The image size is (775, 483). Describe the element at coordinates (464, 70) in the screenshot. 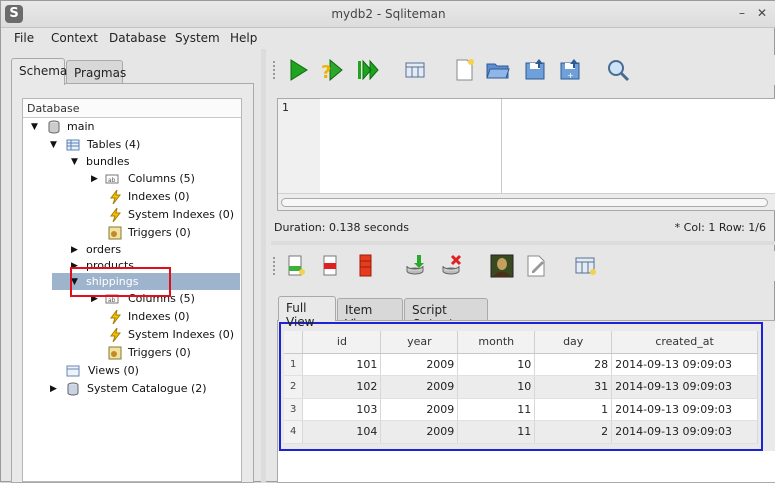

I see `new-file-icon` at that location.